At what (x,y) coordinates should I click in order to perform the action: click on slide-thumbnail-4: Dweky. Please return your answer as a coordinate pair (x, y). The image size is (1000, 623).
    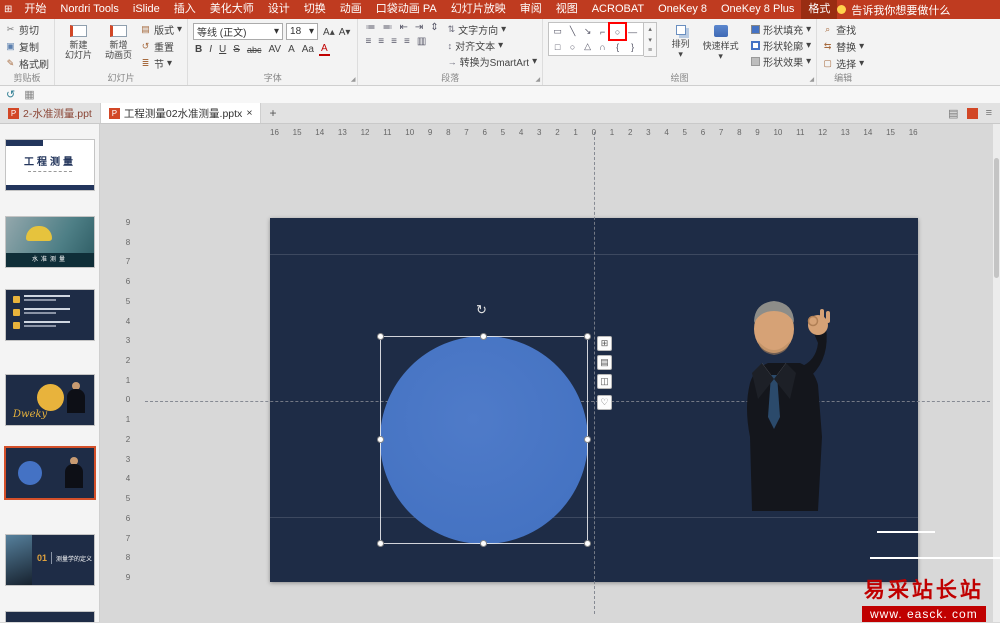
    Looking at the image, I should click on (50, 400).